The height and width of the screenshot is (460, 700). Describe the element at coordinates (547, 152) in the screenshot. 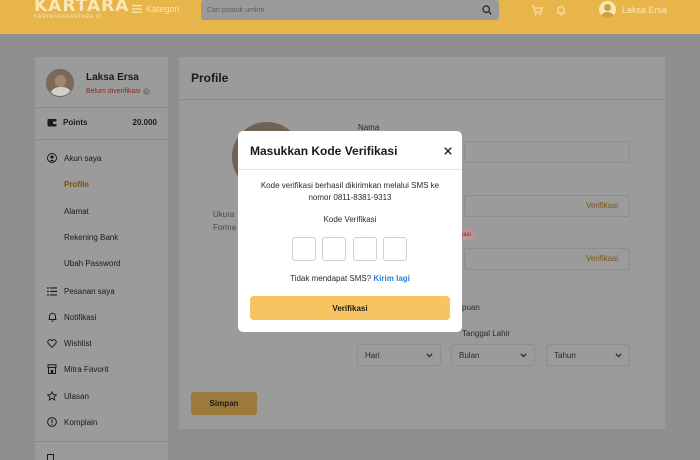

I see `nama-field` at that location.